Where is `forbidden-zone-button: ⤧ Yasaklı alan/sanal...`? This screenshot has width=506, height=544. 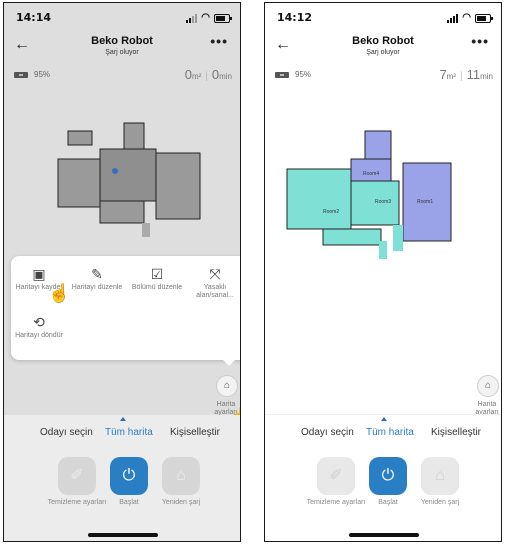
forbidden-zone-button: ⤧ Yasaklı alan/sanal... is located at coordinates (213, 283).